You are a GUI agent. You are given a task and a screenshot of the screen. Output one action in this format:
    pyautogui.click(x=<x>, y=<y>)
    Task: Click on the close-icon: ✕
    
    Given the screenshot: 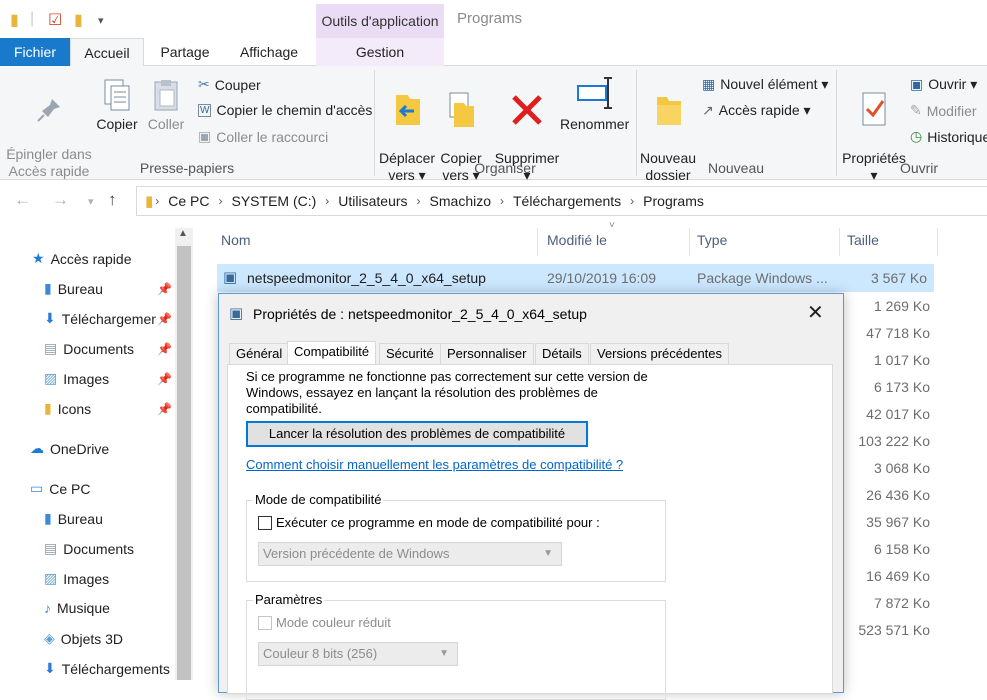 What is the action you would take?
    pyautogui.click(x=815, y=312)
    